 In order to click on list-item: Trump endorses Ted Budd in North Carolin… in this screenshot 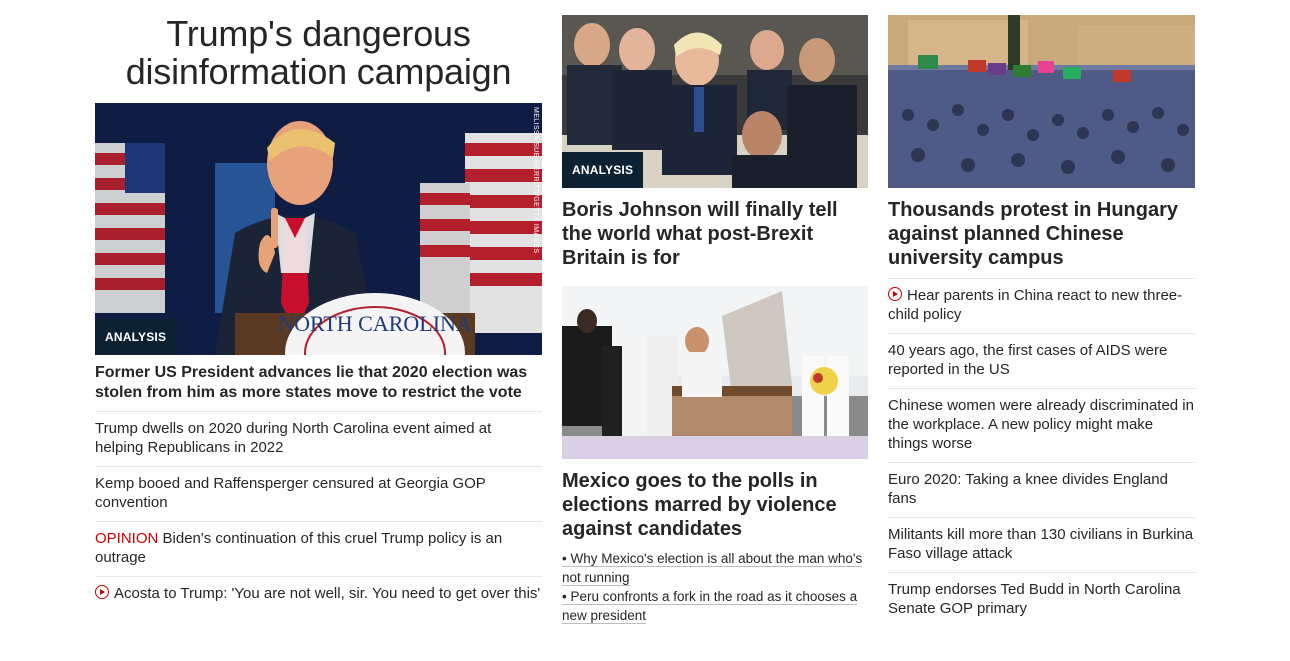, I will do `click(1041, 599)`.